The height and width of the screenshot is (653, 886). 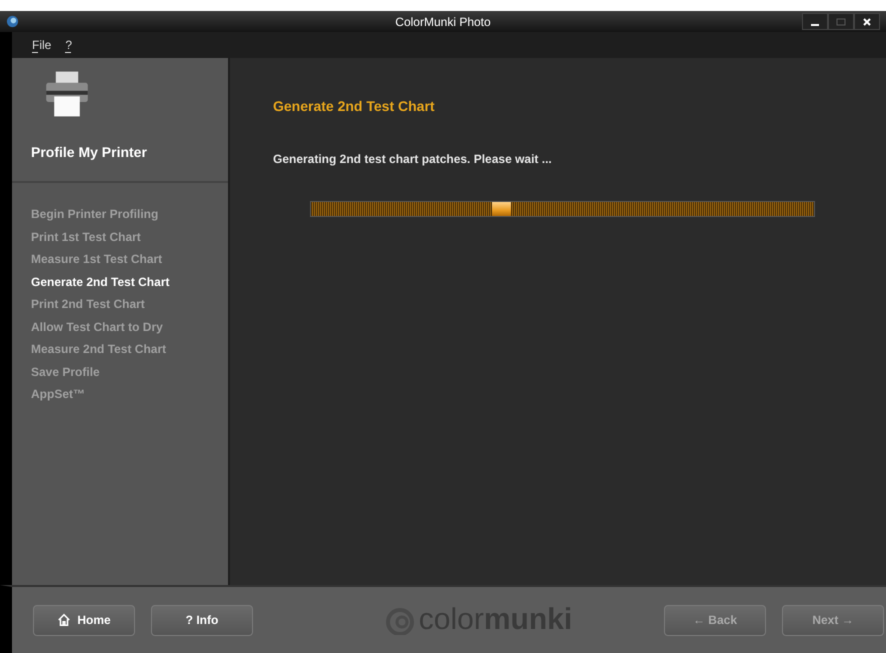 I want to click on menu-item: ?, so click(x=68, y=45).